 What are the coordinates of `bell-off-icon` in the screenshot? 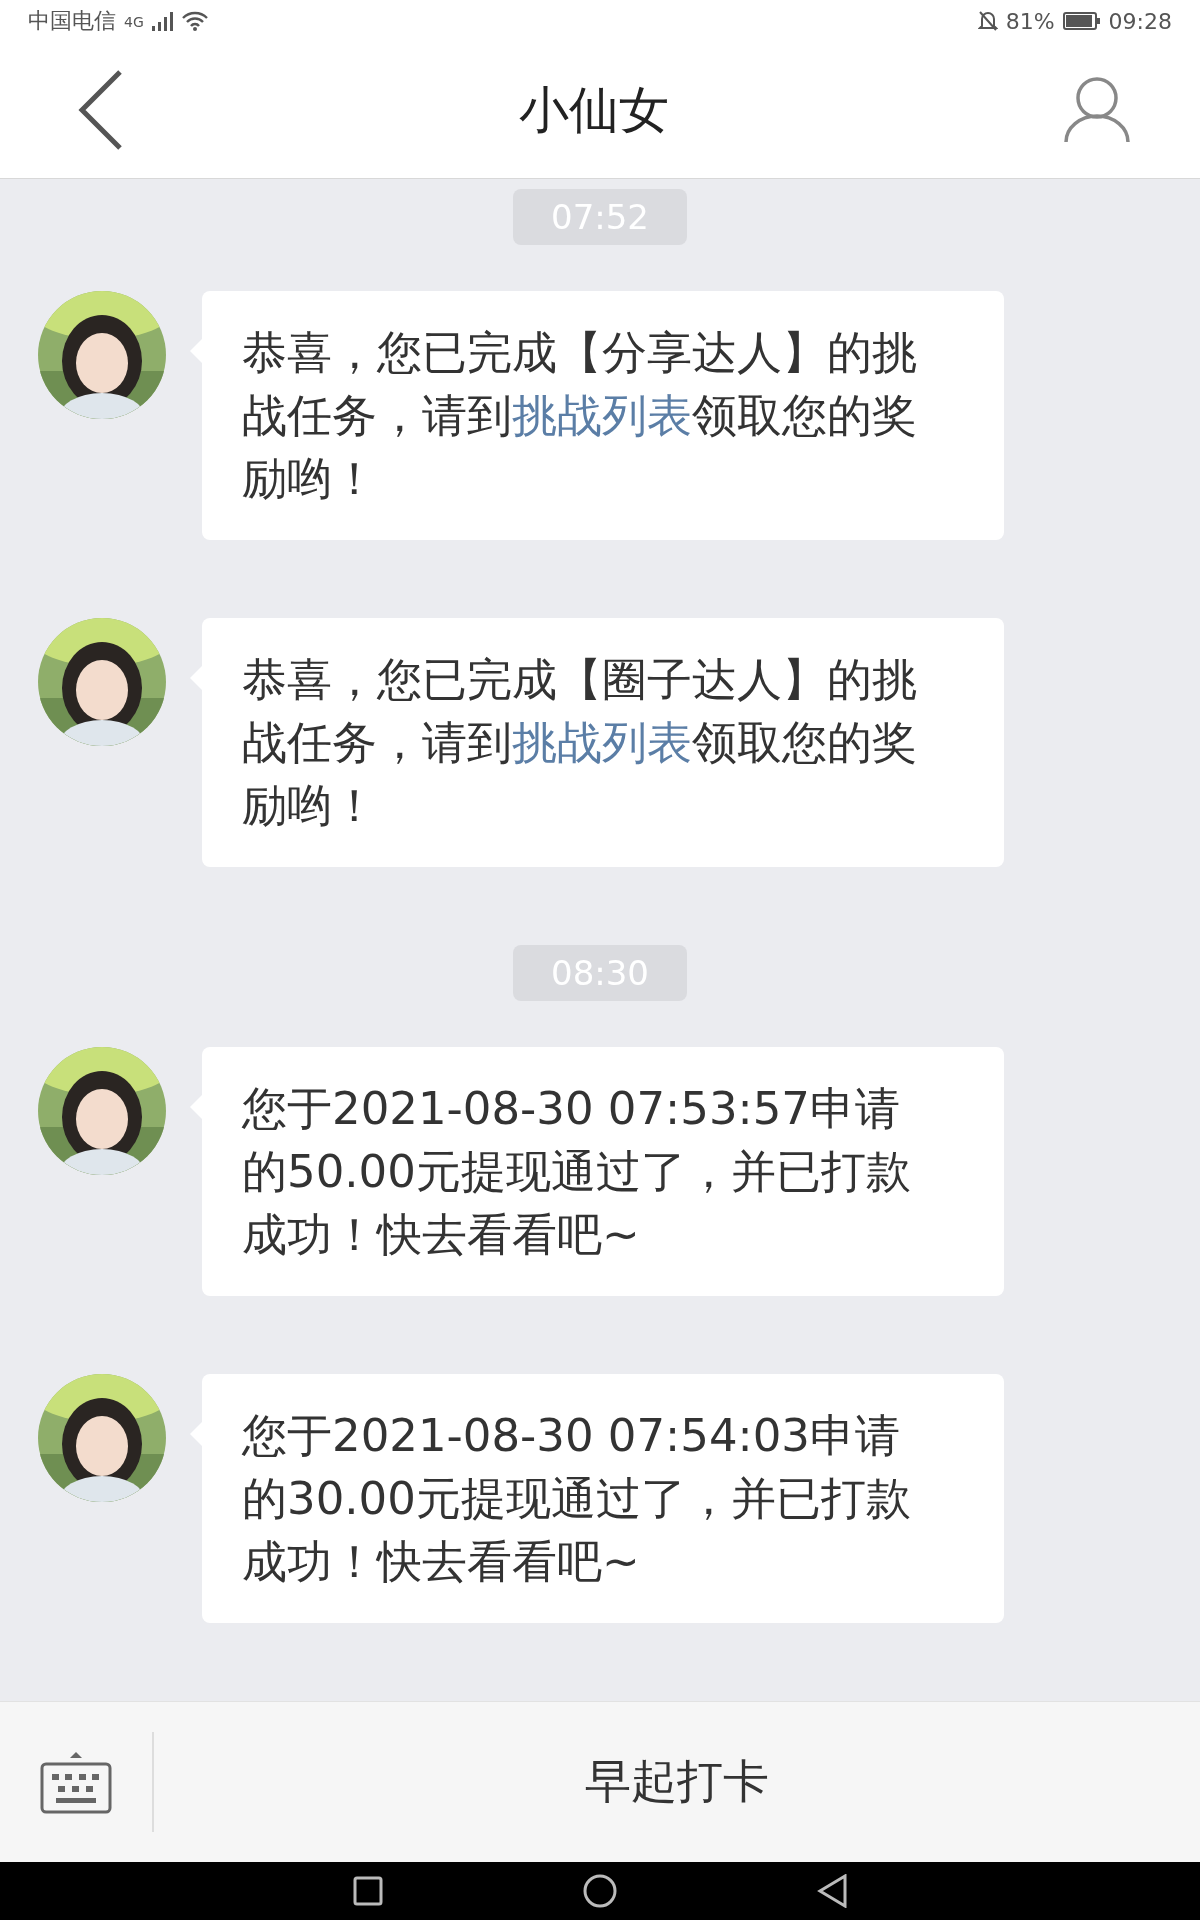 It's located at (987, 21).